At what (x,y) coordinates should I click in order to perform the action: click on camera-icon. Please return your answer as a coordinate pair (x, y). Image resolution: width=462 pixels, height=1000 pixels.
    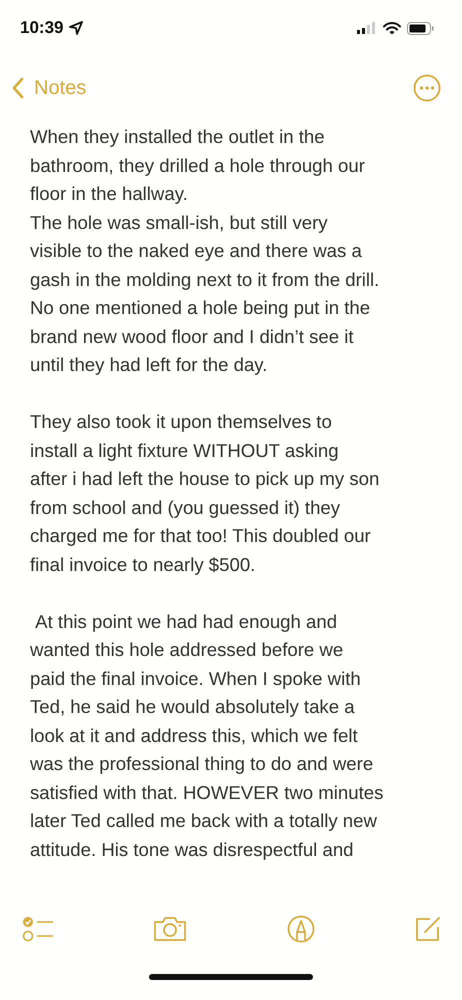
    Looking at the image, I should click on (170, 929).